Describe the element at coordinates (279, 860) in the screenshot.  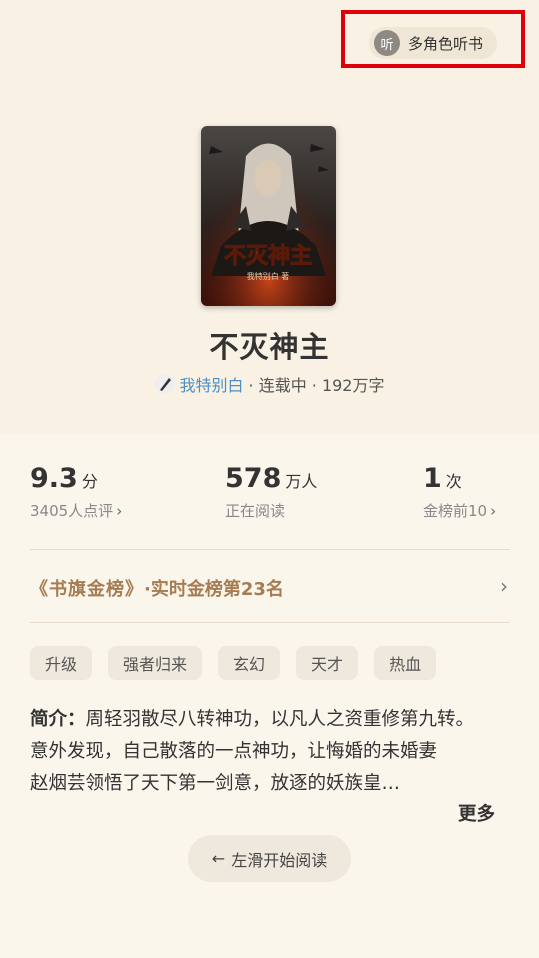
I see `swipe-label: 左滑开始阅读` at that location.